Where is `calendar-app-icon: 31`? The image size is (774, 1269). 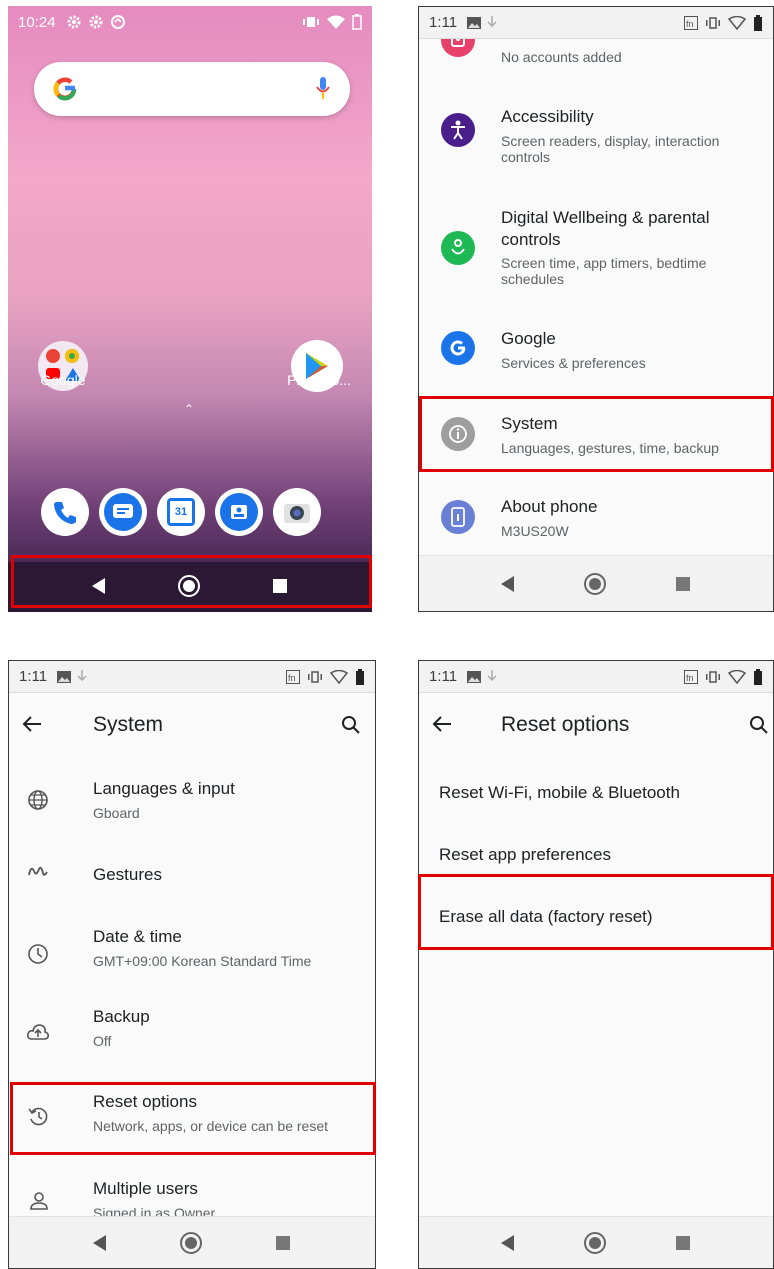
calendar-app-icon: 31 is located at coordinates (181, 512).